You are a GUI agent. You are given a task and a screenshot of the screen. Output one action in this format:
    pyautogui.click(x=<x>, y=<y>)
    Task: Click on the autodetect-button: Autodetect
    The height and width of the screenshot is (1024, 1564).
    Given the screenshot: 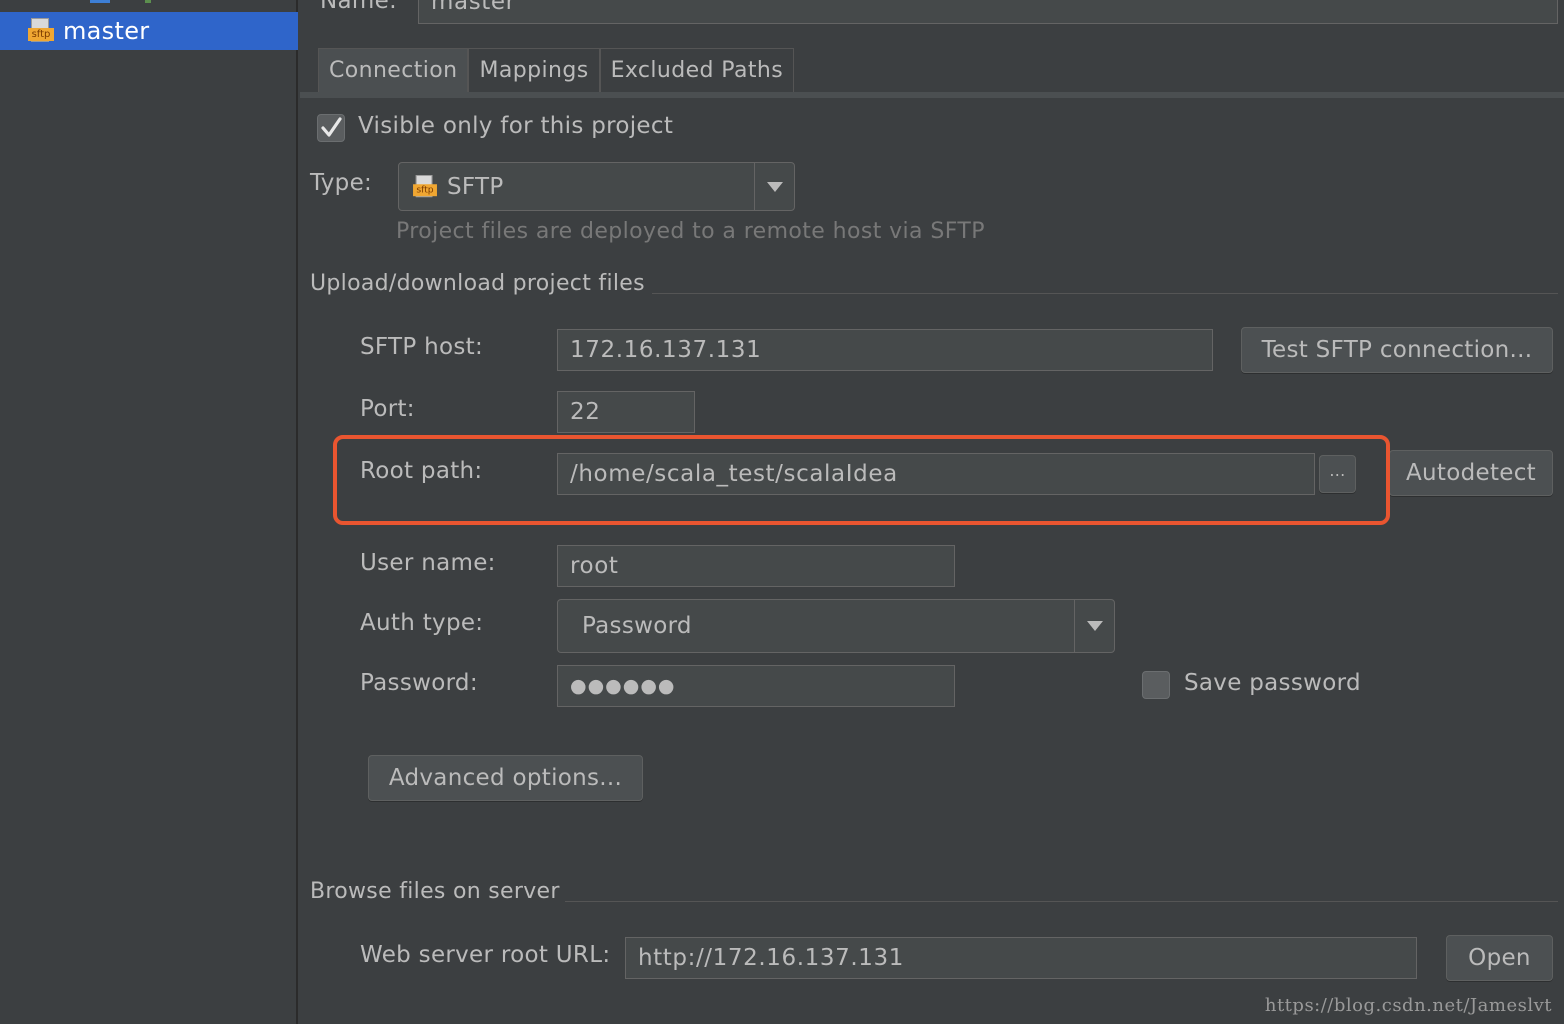 What is the action you would take?
    pyautogui.click(x=1471, y=473)
    